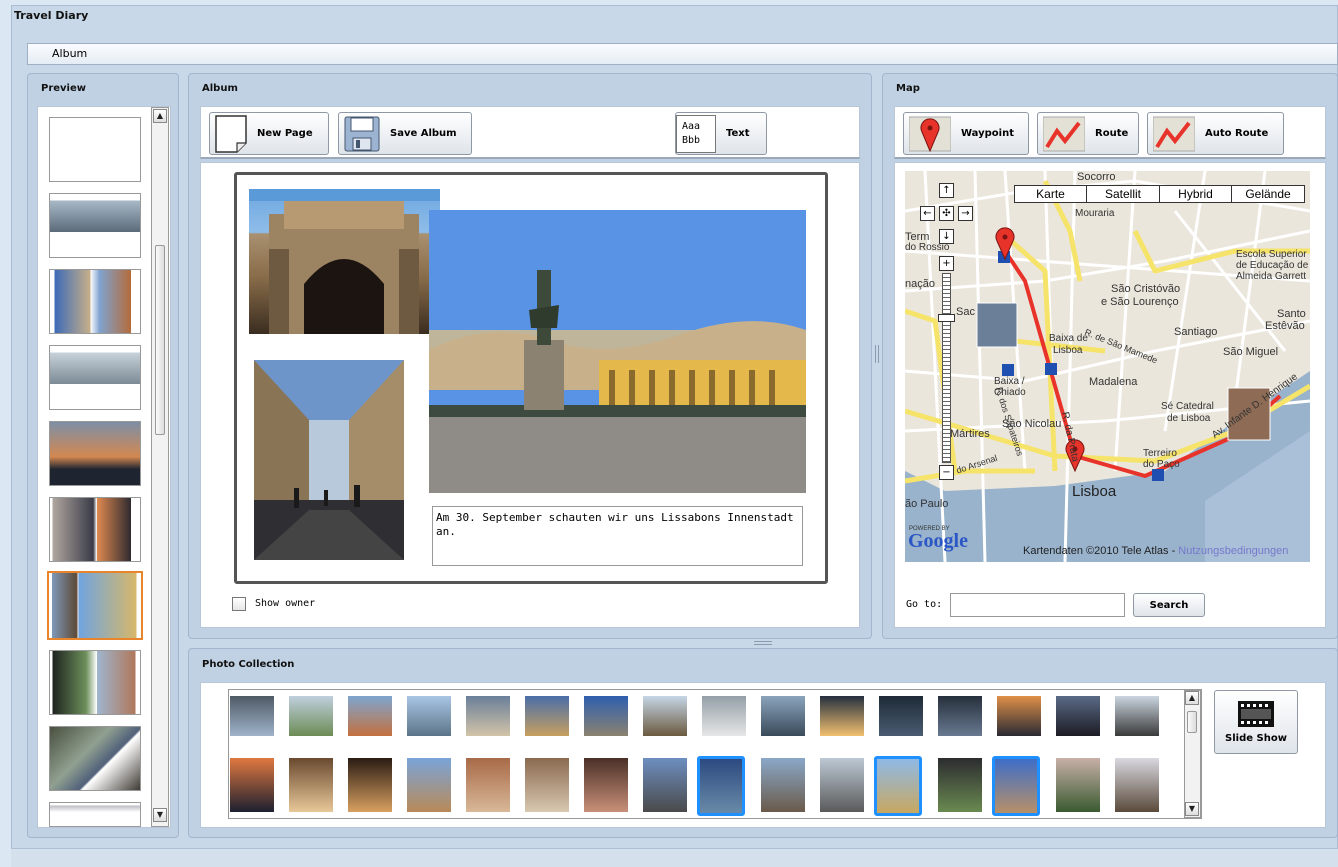 This screenshot has width=1338, height=867. I want to click on pan-center-icon: ✣, so click(946, 213).